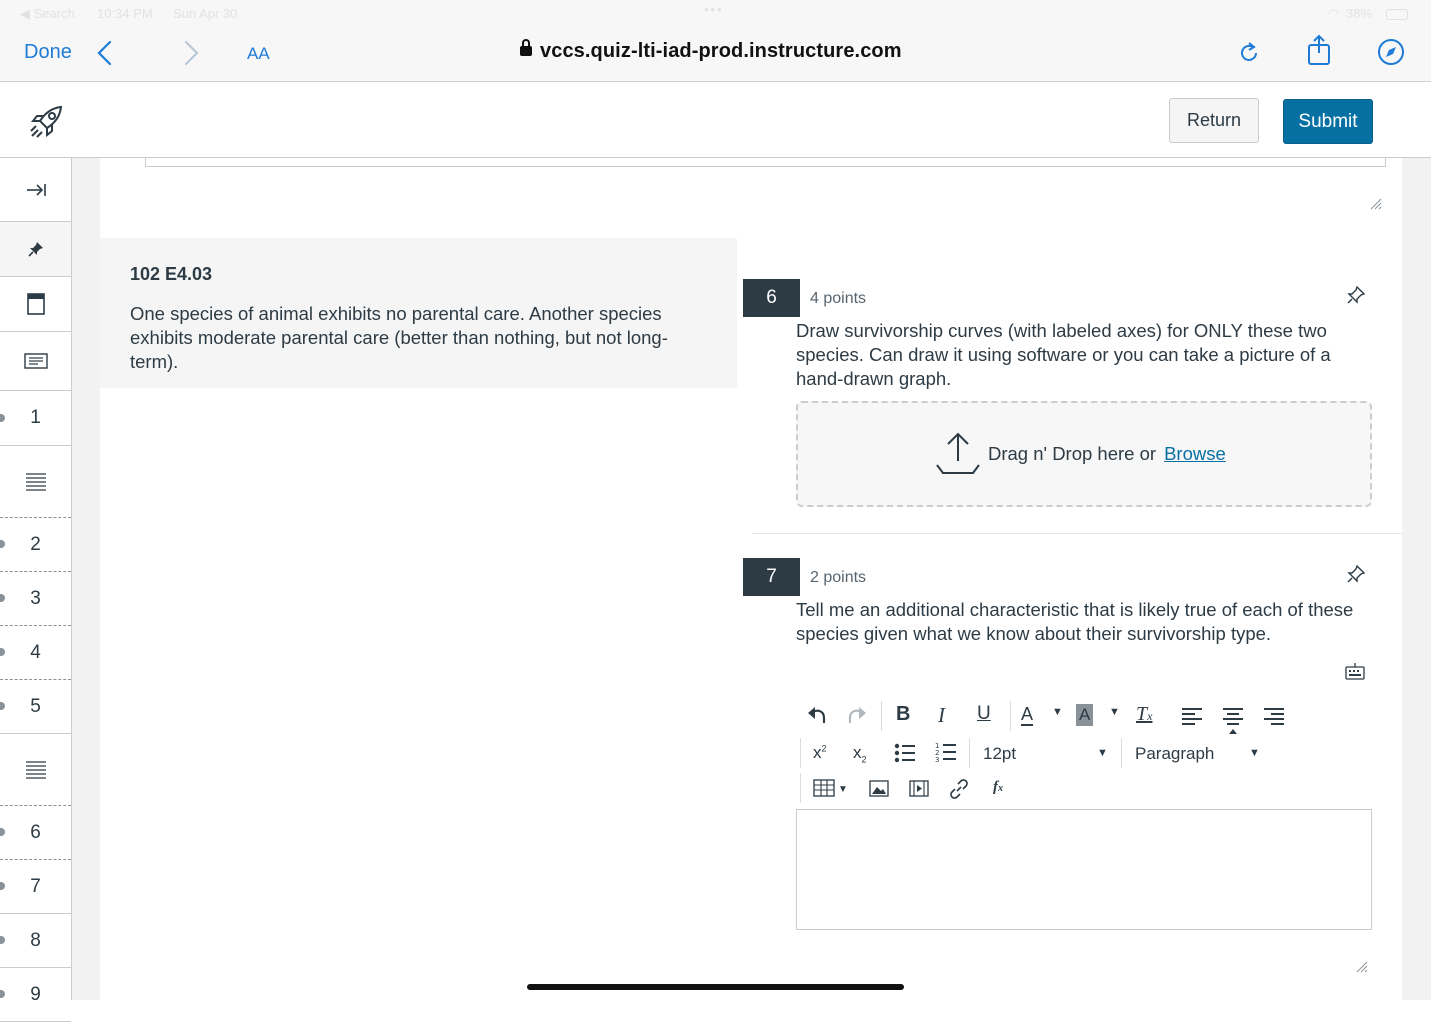 This screenshot has height=1022, width=1431. Describe the element at coordinates (1328, 121) in the screenshot. I see `submit-button: Submit` at that location.